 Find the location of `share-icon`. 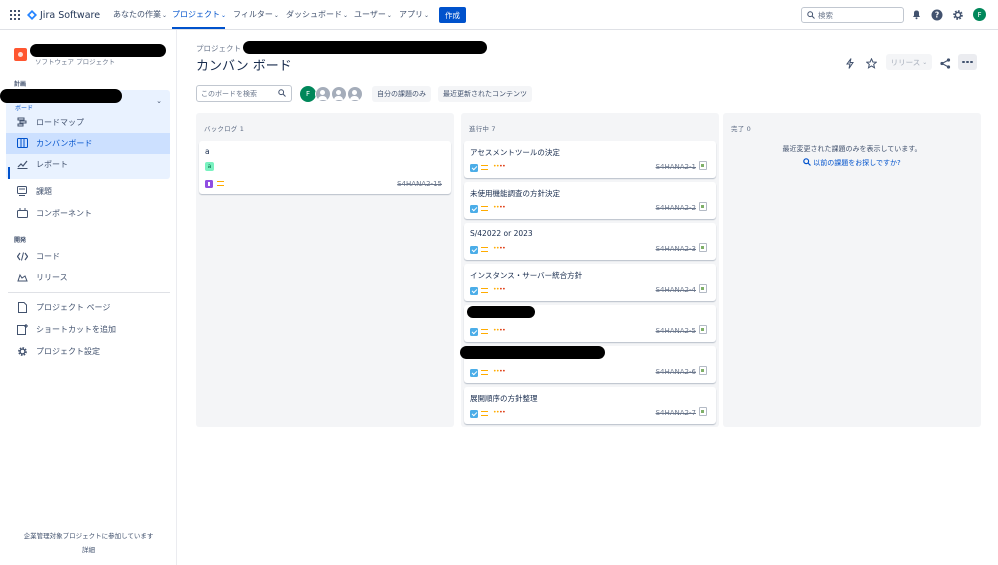

share-icon is located at coordinates (945, 63).